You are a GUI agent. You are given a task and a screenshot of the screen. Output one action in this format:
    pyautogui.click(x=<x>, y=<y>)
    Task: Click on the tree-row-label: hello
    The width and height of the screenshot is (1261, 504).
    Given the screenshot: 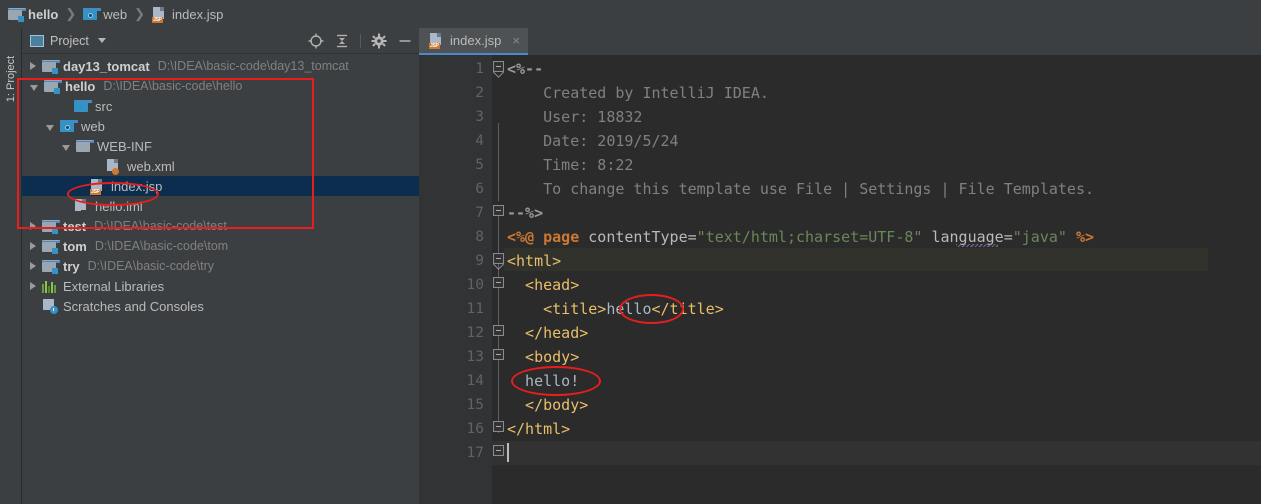 What is the action you would take?
    pyautogui.click(x=80, y=86)
    